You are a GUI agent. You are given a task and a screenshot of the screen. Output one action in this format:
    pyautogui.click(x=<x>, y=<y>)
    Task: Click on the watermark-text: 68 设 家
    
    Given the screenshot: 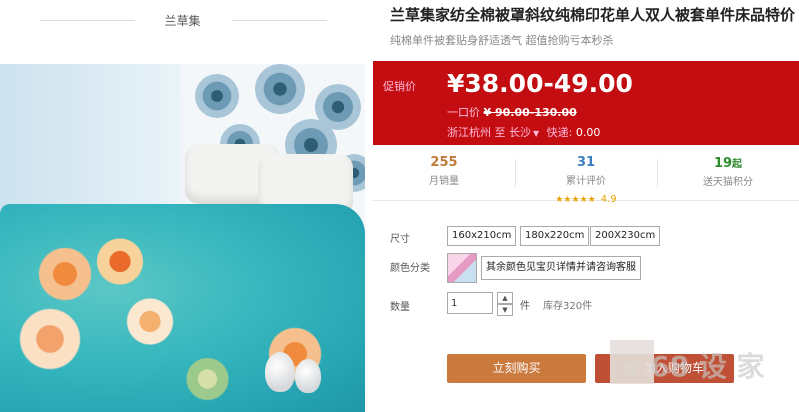 What is the action you would take?
    pyautogui.click(x=707, y=366)
    